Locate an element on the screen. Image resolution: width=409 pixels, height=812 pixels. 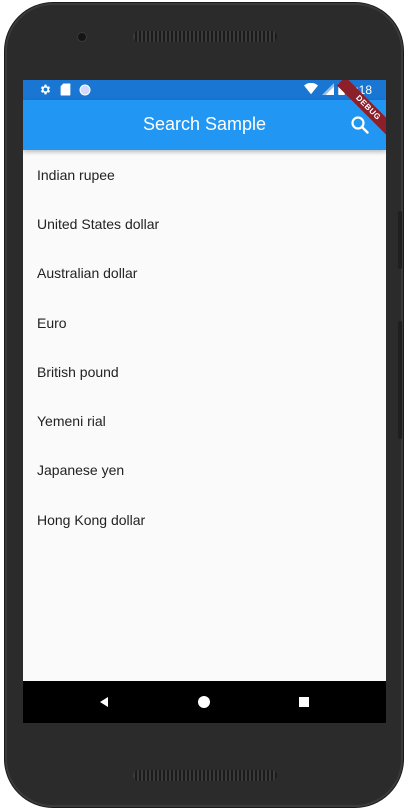
list-item: United States dollar is located at coordinates (204, 223).